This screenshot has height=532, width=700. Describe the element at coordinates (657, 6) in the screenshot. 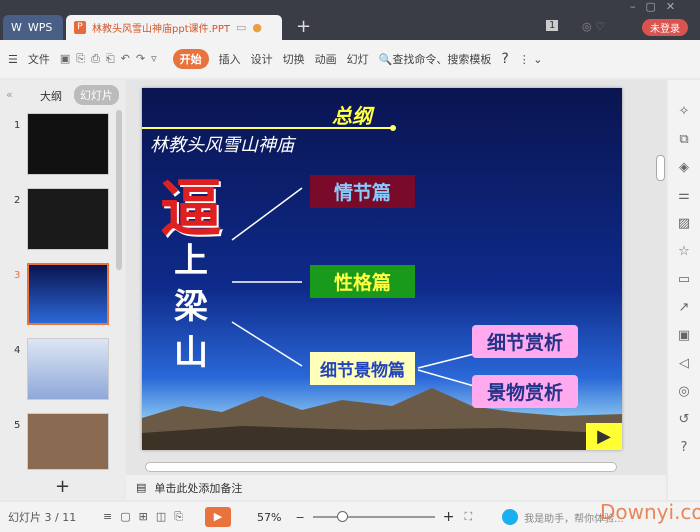

I see `window-controls: –▢✕` at that location.